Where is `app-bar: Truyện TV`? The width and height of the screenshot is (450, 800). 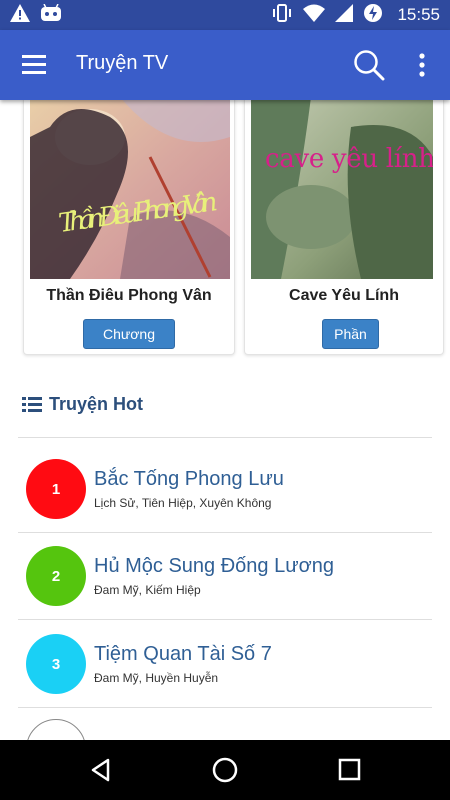 app-bar: Truyện TV is located at coordinates (225, 65).